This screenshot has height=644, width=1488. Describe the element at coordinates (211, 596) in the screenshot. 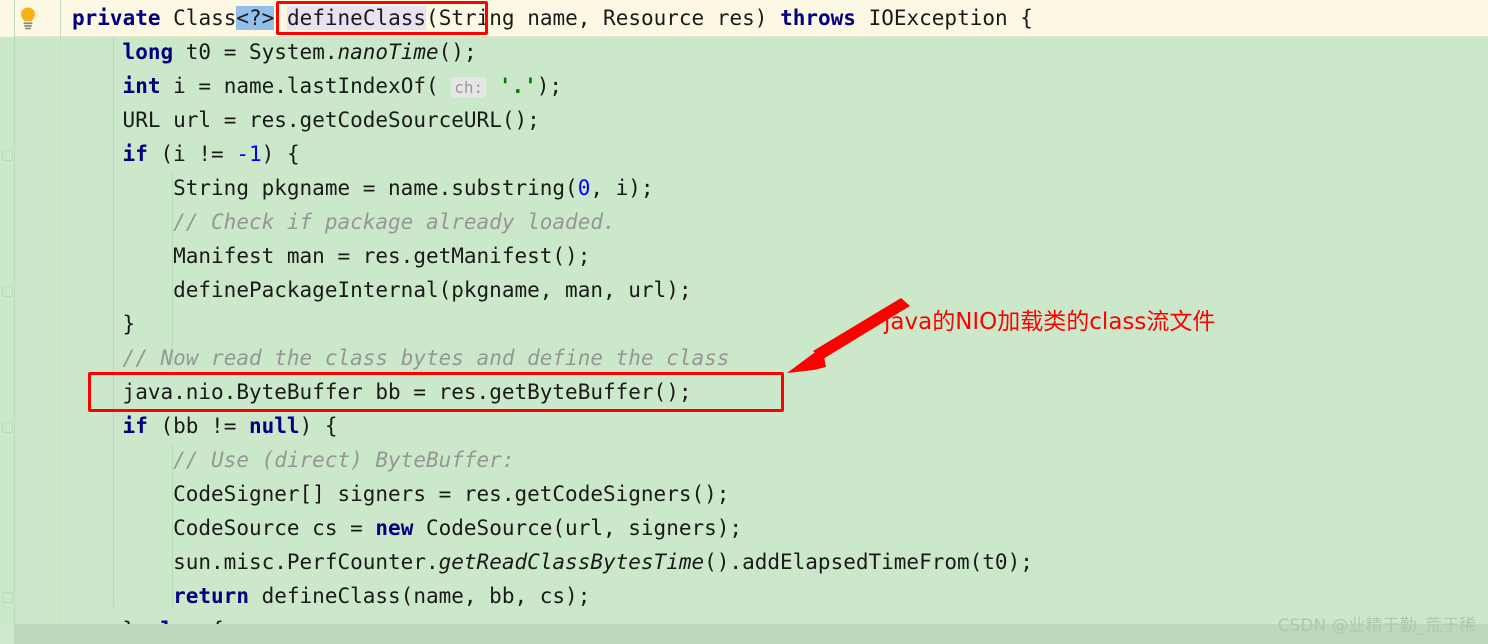

I see `code-token: return` at that location.